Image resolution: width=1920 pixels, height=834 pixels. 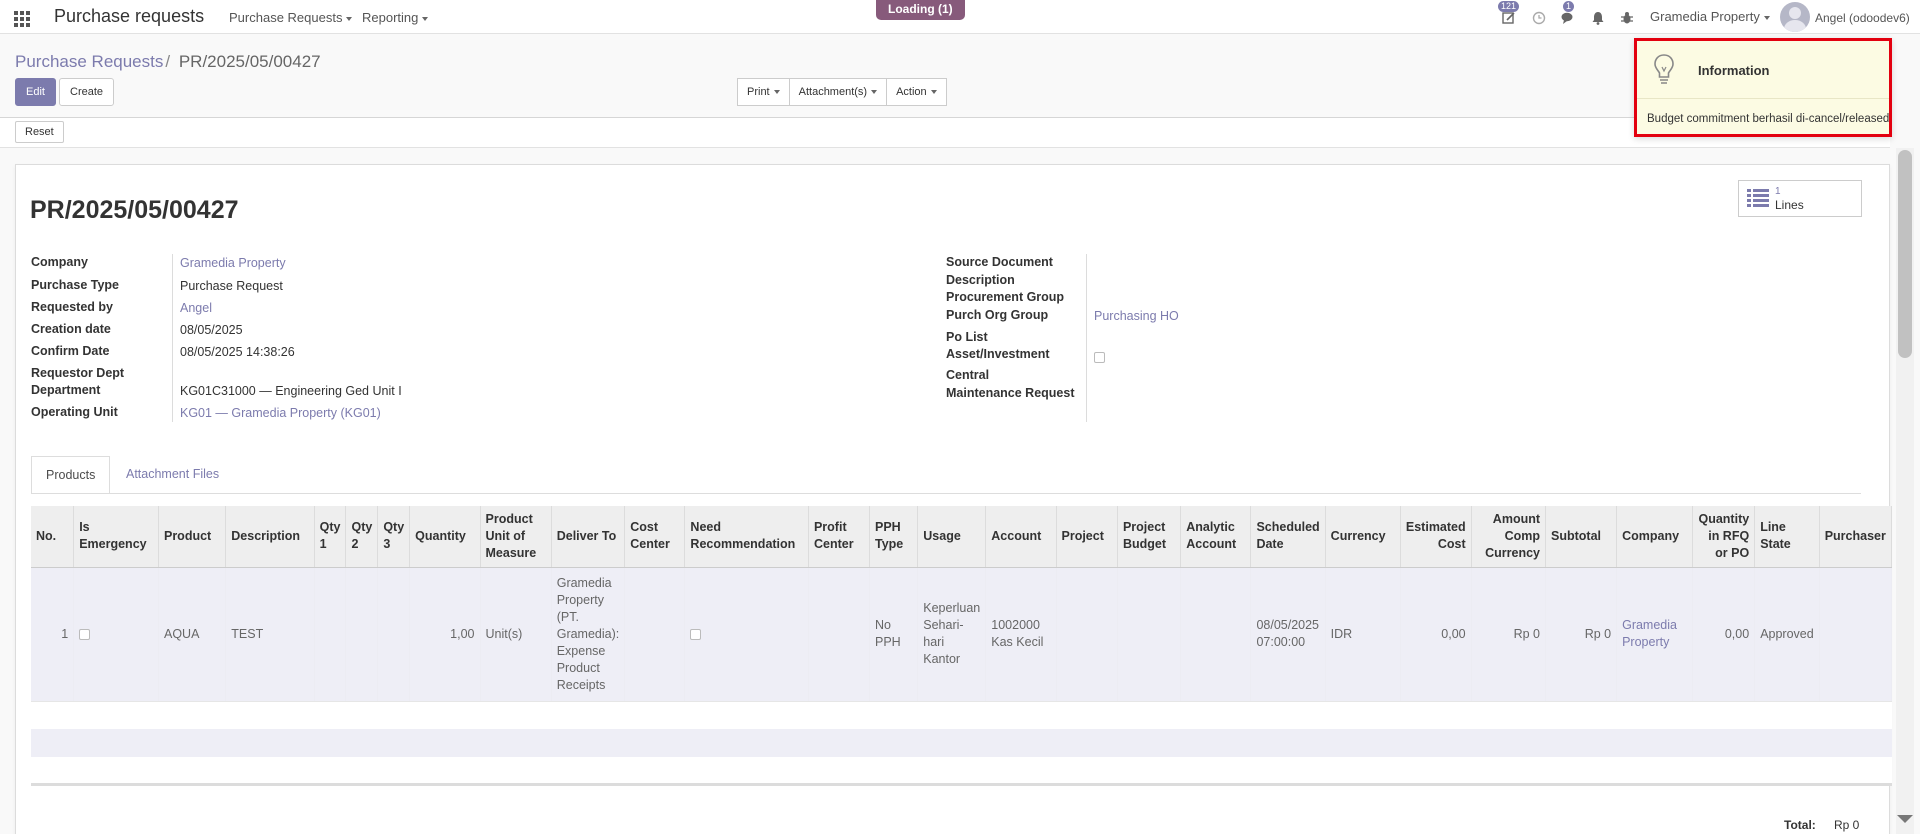 I want to click on list-icon, so click(x=1758, y=198).